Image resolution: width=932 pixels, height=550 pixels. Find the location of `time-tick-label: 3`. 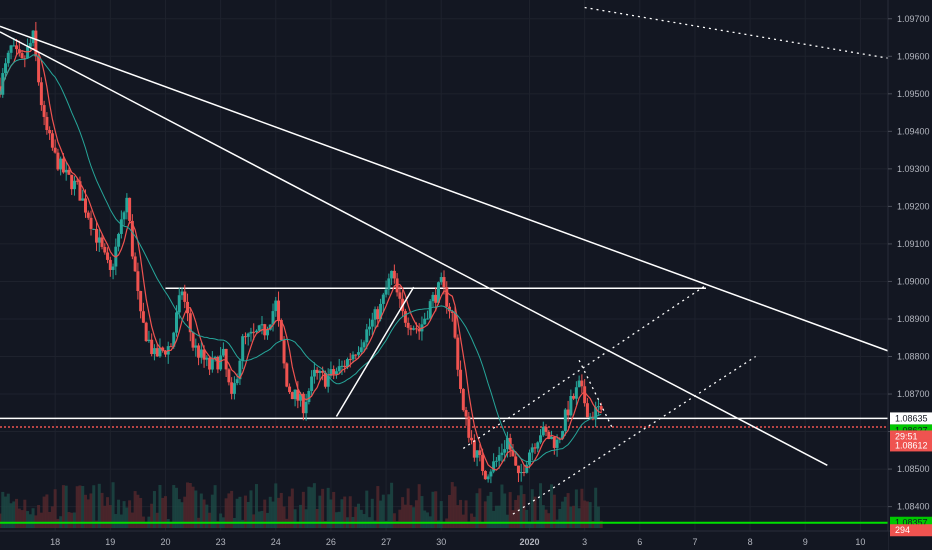

time-tick-label: 3 is located at coordinates (584, 542).